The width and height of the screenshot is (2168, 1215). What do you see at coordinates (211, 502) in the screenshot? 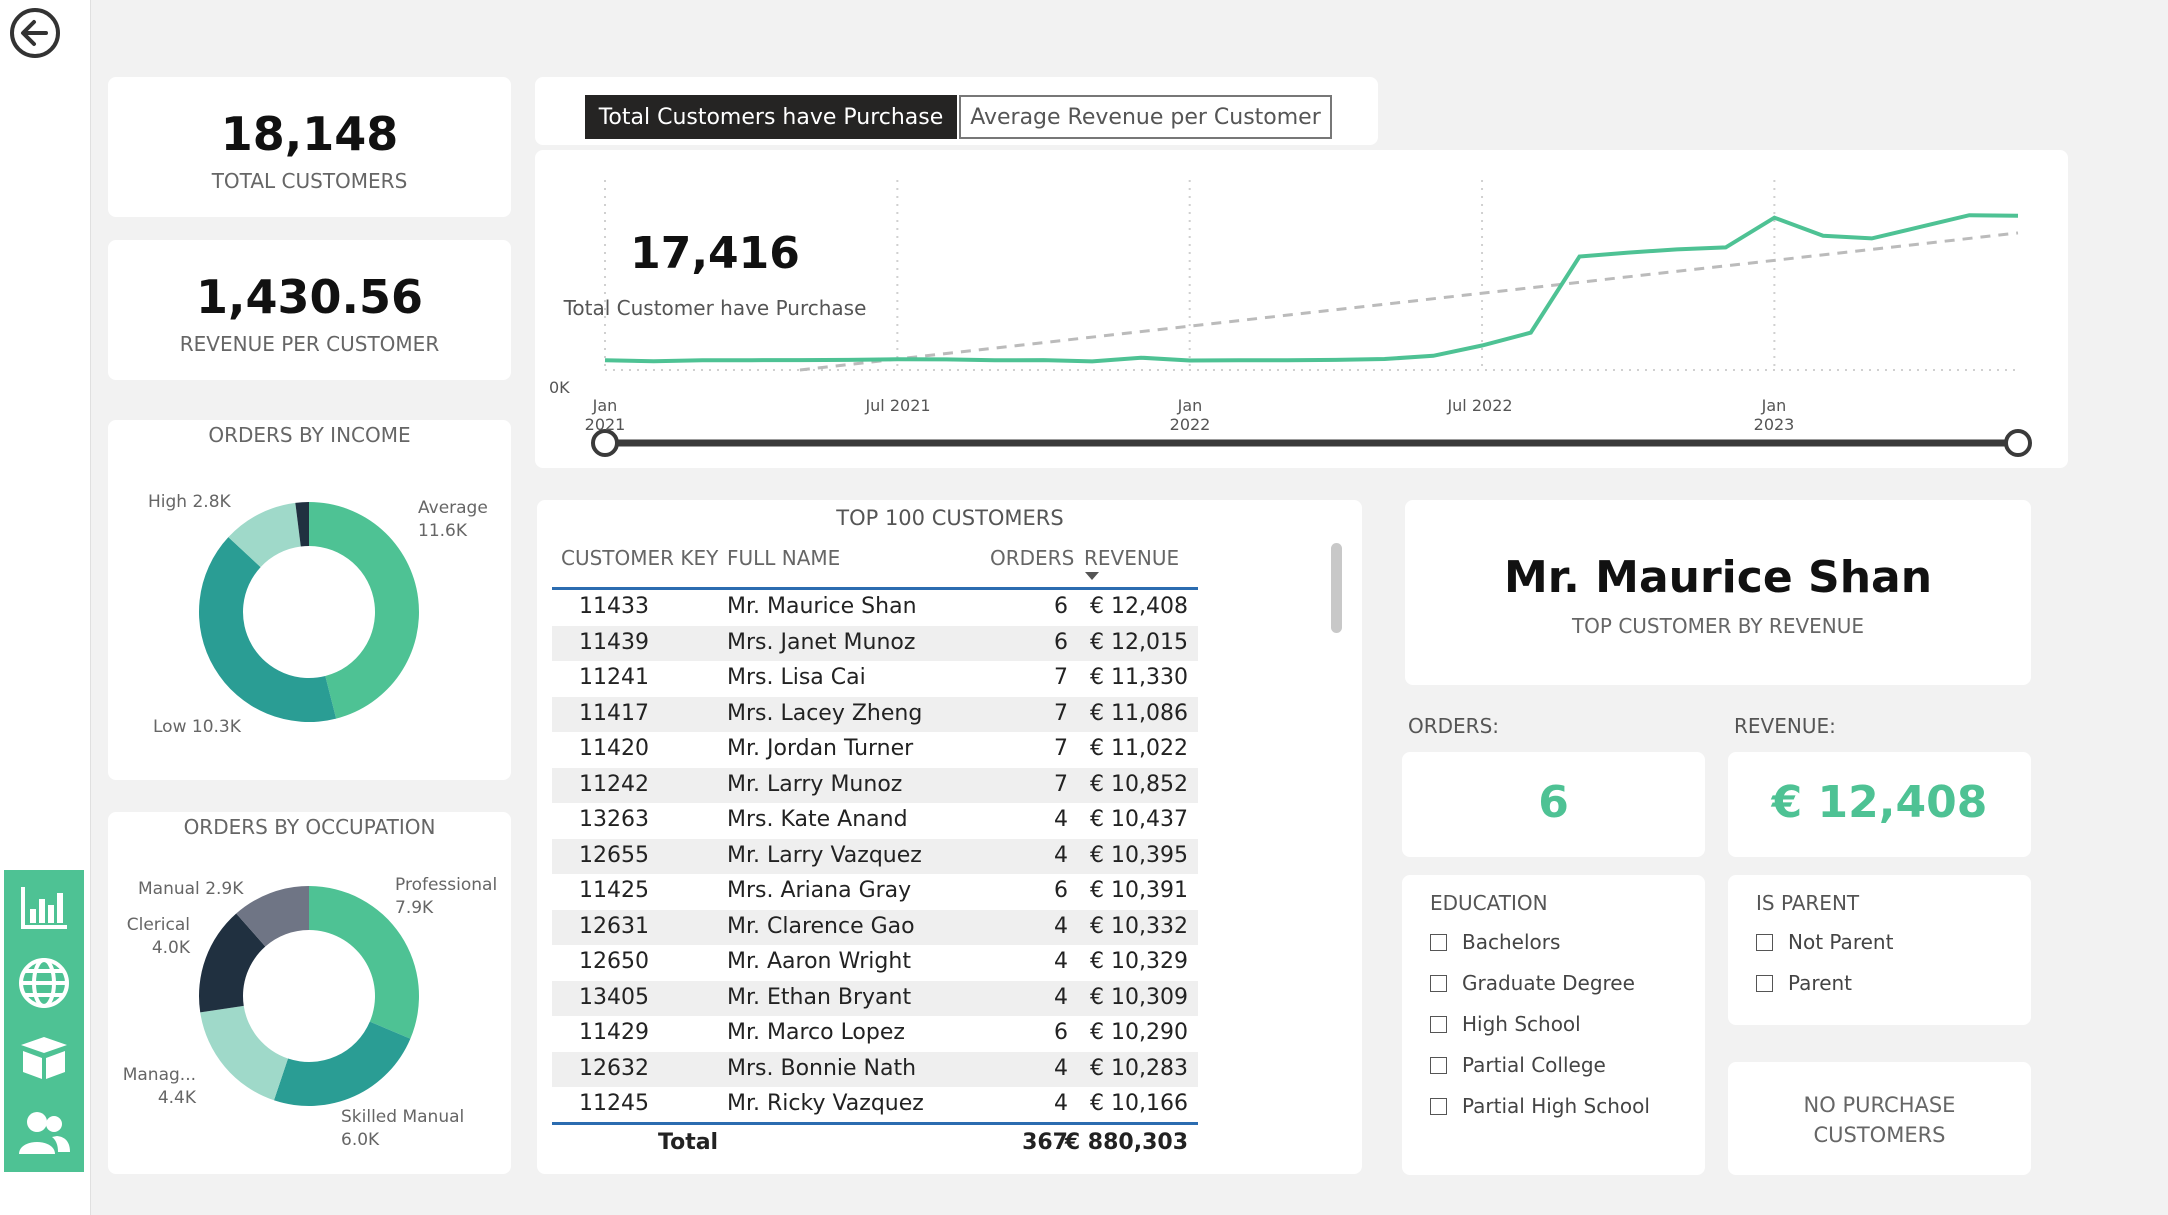
I see `income-label-high-value: 2.8K` at bounding box center [211, 502].